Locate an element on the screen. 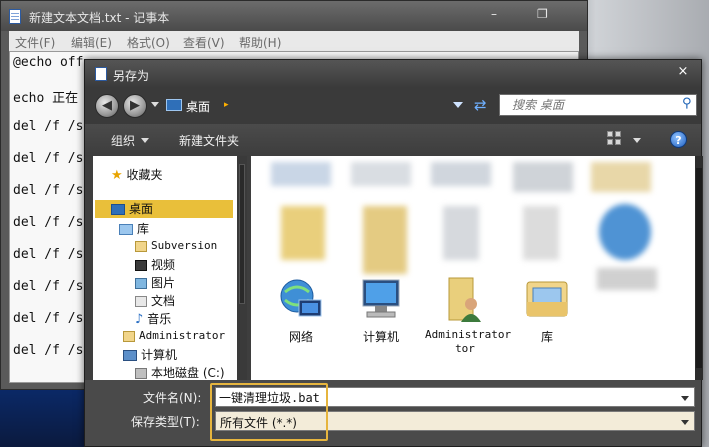 Image resolution: width=709 pixels, height=447 pixels. tree-item-label: Administrator is located at coordinates (182, 335).